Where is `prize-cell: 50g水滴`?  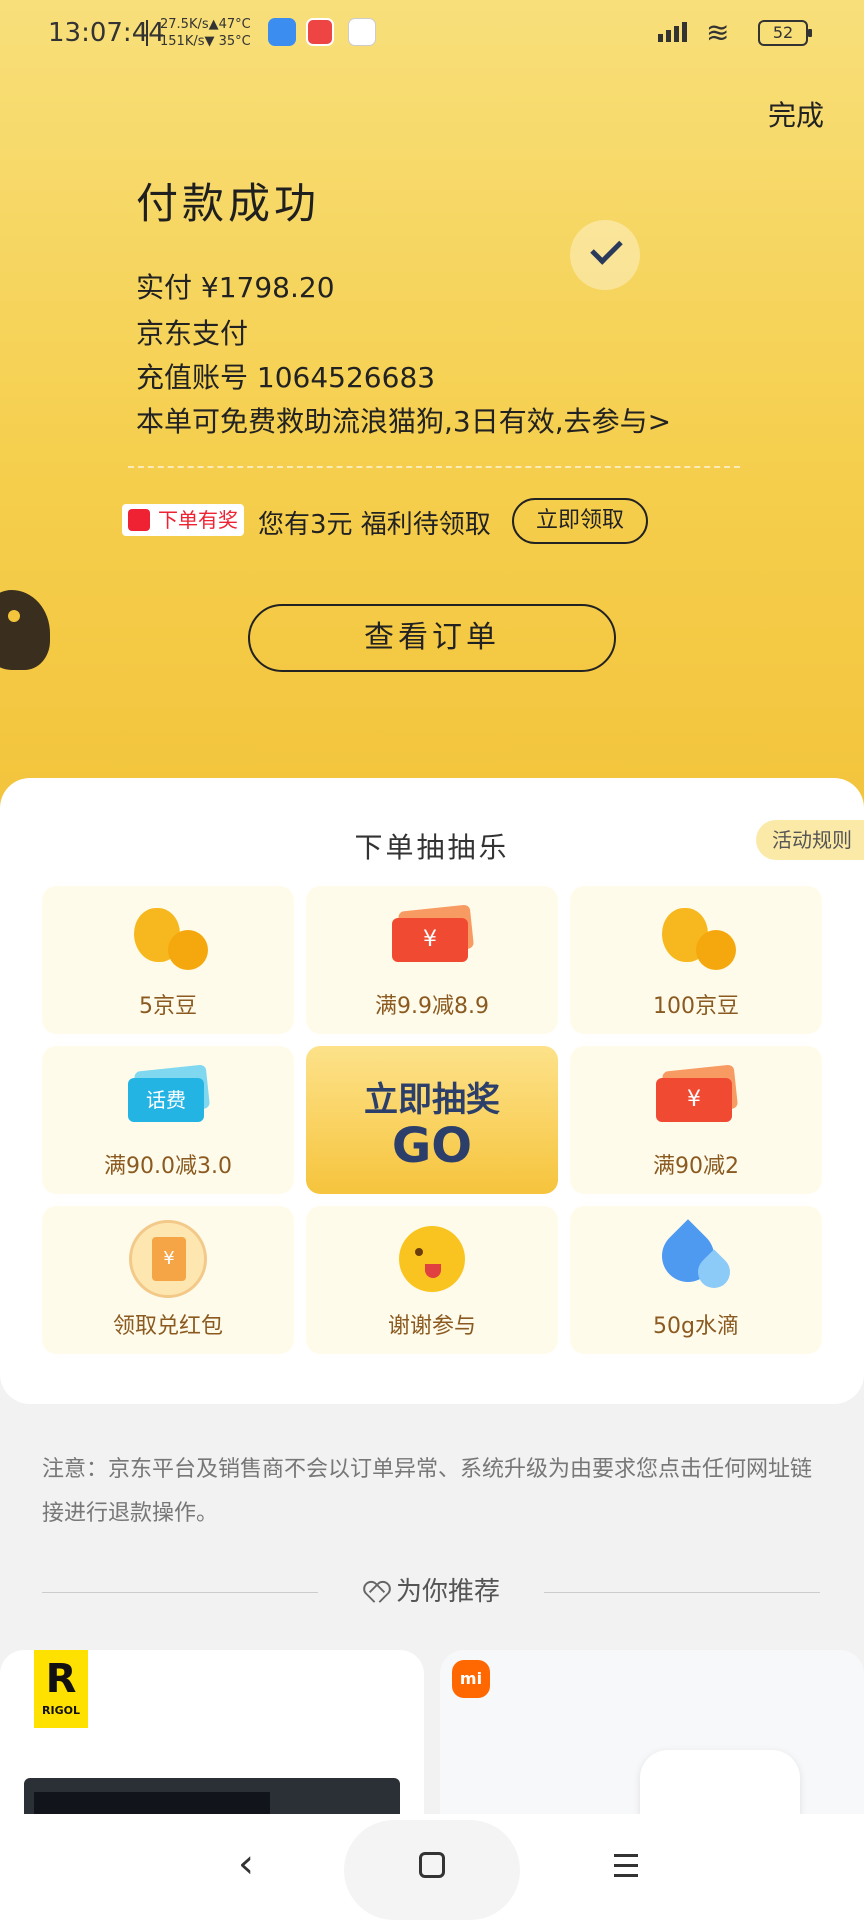
prize-cell: 50g水滴 is located at coordinates (696, 1280).